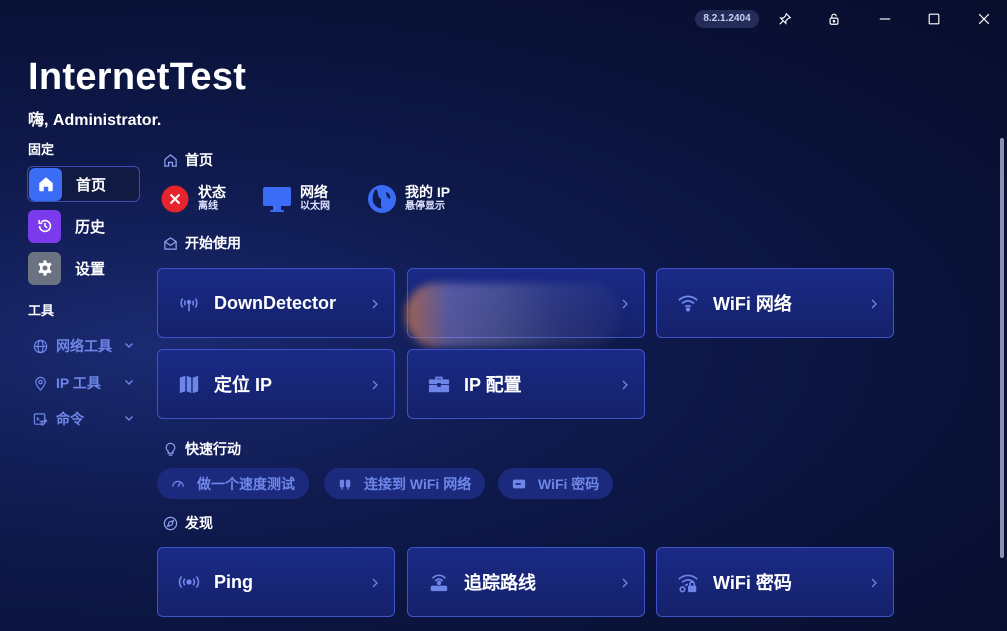 This screenshot has width=1007, height=631. What do you see at coordinates (170, 449) in the screenshot?
I see `lightbulb-icon` at bounding box center [170, 449].